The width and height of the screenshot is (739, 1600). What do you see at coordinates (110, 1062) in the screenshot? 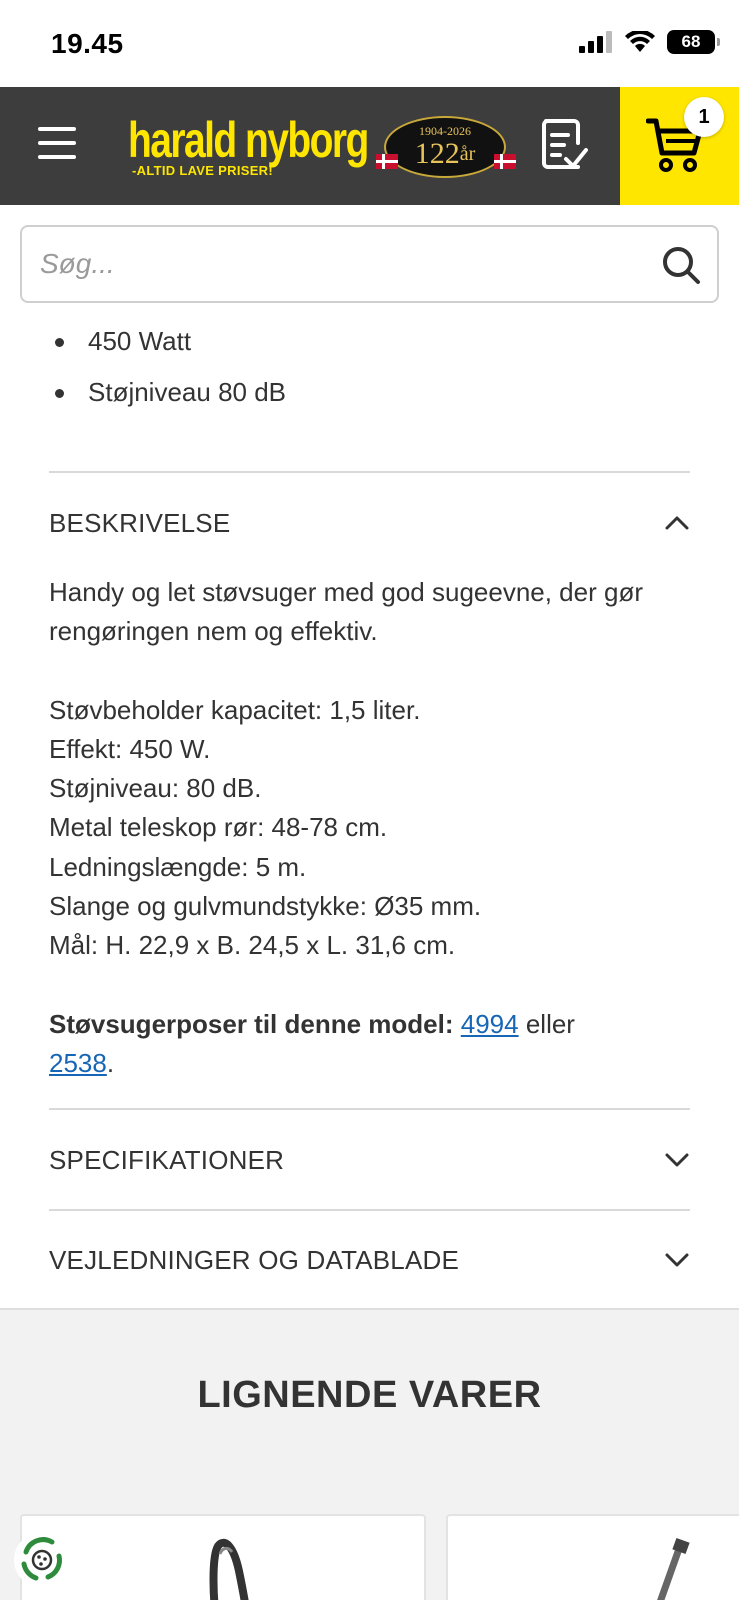
I see `bags-end: .` at bounding box center [110, 1062].